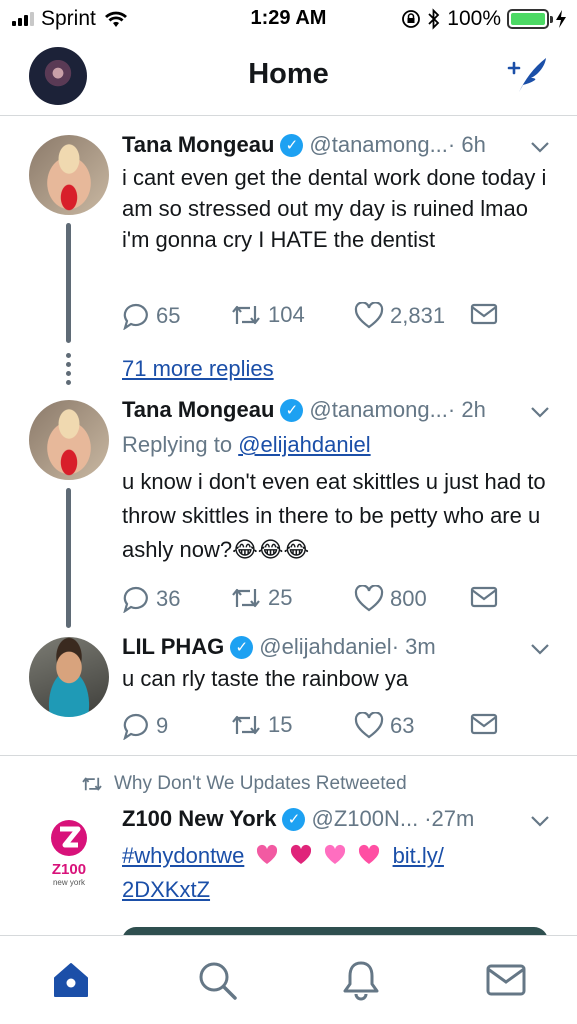  Describe the element at coordinates (199, 819) in the screenshot. I see `tweet-author-name: Z100 New York` at that location.